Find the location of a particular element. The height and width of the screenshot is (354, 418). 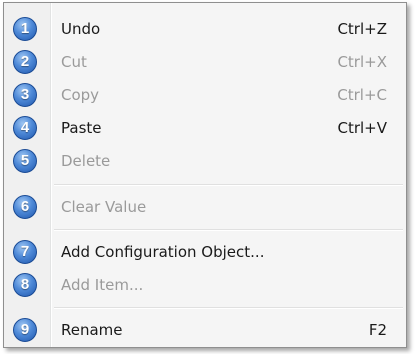

step-3-badge-icon: 3 is located at coordinates (25, 95).